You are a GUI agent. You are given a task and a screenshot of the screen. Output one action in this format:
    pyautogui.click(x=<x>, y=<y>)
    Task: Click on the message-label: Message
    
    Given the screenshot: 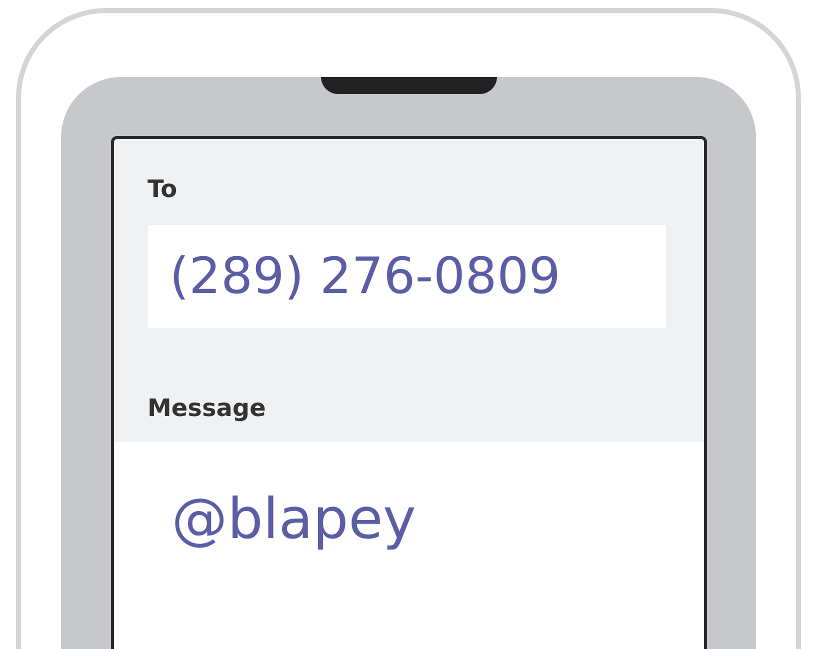 What is the action you would take?
    pyautogui.click(x=207, y=408)
    